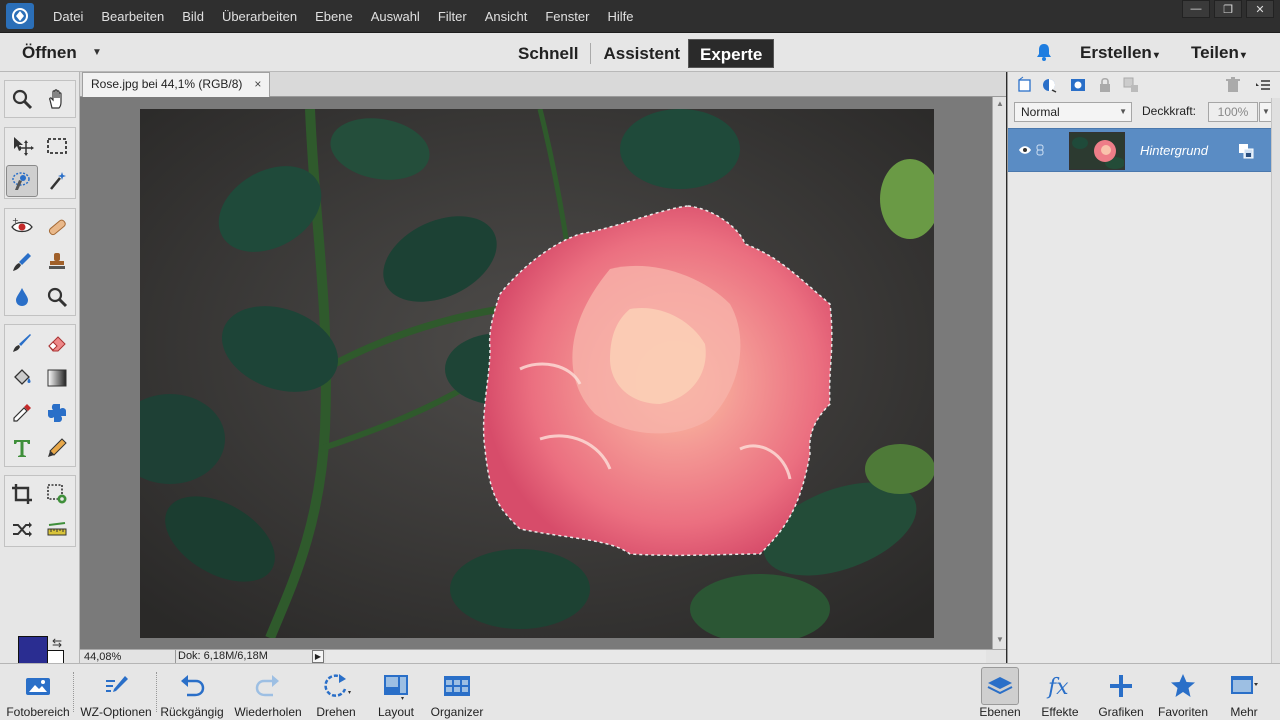 This screenshot has width=1280, height=720. Describe the element at coordinates (40, 395) in the screenshot. I see `tool-group-draw` at that location.